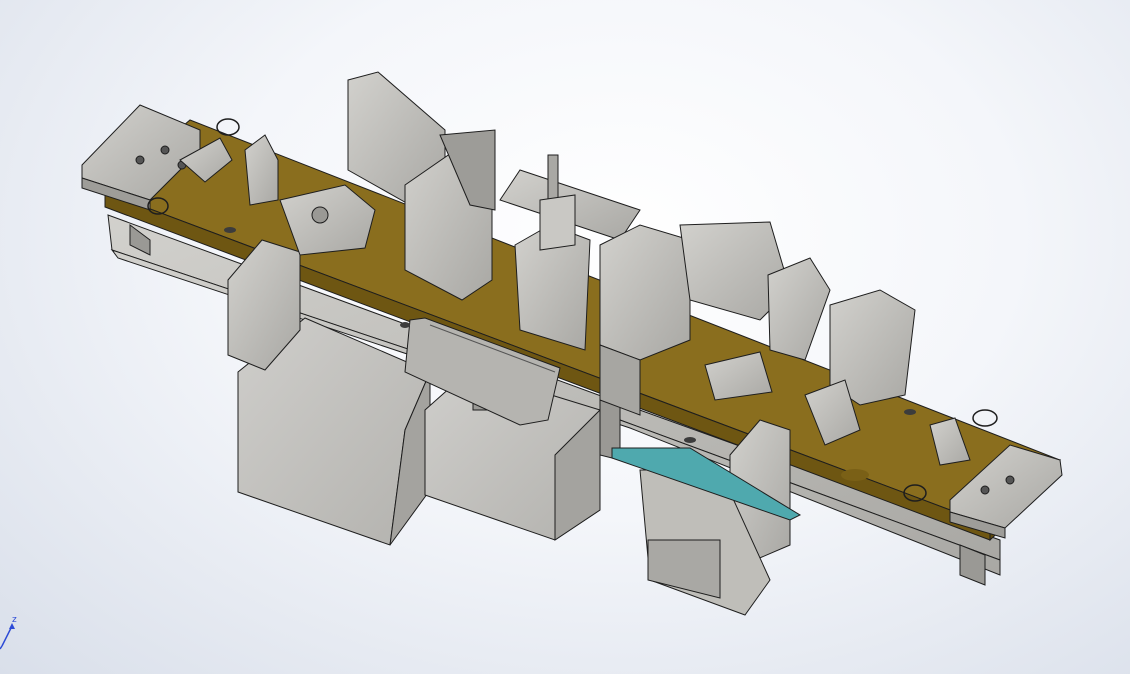 The image size is (1130, 674). Describe the element at coordinates (14, 620) in the screenshot. I see `triad-z-label: z` at that location.